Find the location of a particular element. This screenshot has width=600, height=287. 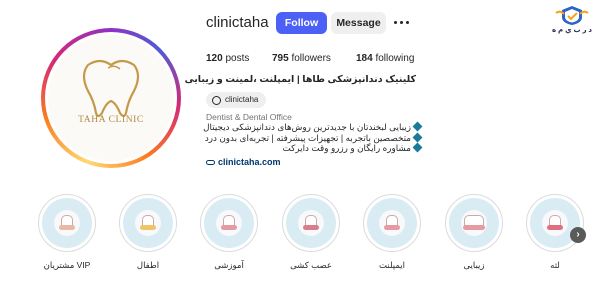

following-stat: 184 following is located at coordinates (385, 58).